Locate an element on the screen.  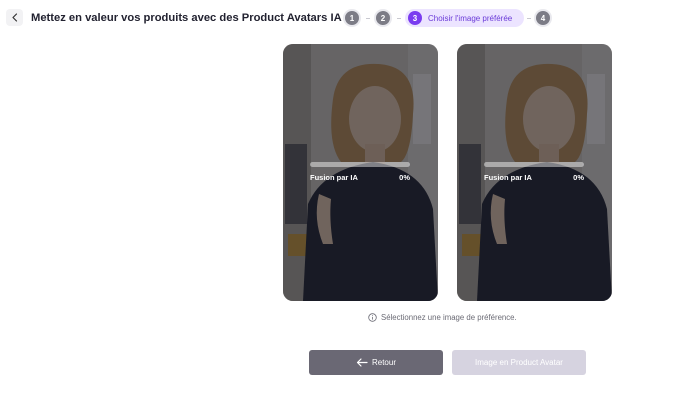
product-avatar-button-label: Image en Product Avatar is located at coordinates (519, 362).